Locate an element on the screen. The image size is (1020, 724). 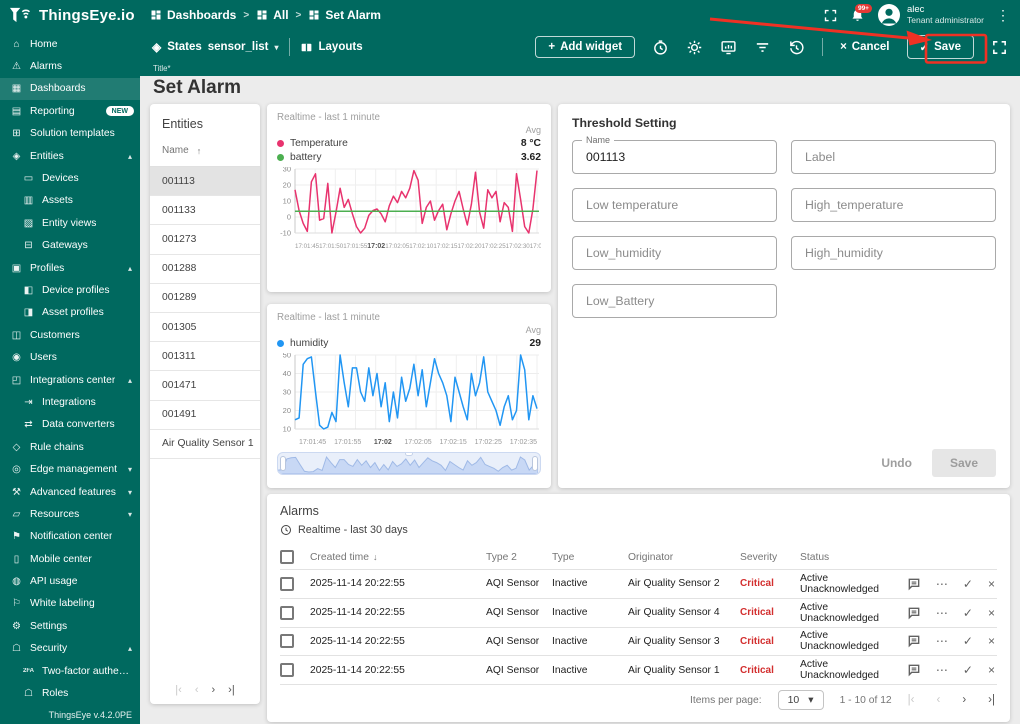
cancel-button: × Cancel is located at coordinates (864, 47).